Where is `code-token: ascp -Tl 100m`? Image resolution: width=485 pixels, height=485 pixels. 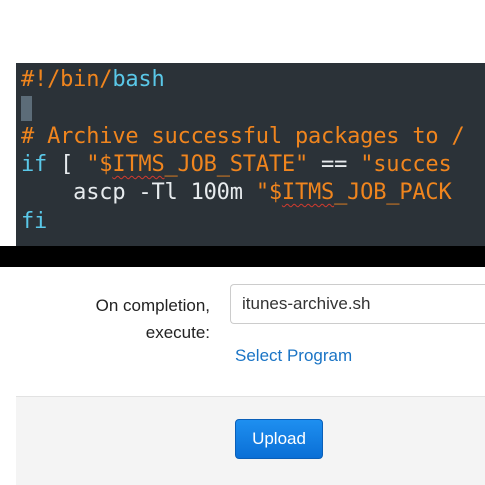
code-token: ascp -Tl 100m is located at coordinates (138, 192).